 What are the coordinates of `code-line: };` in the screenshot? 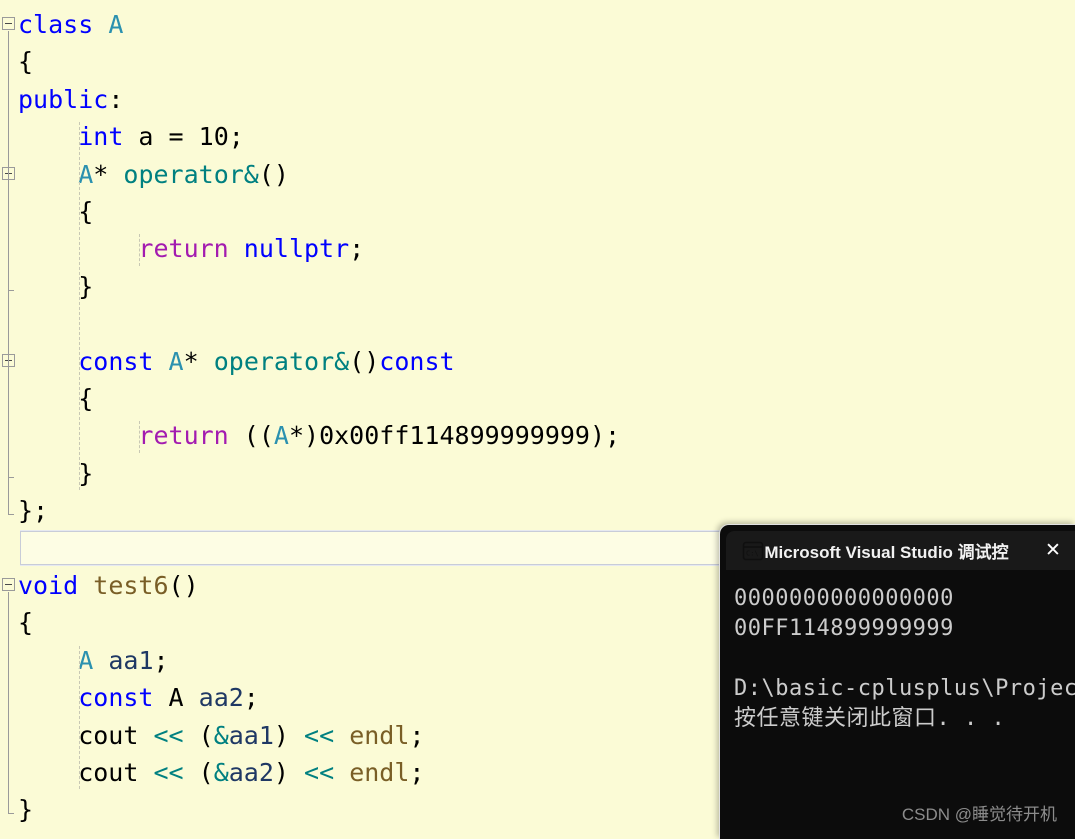 It's located at (33, 510).